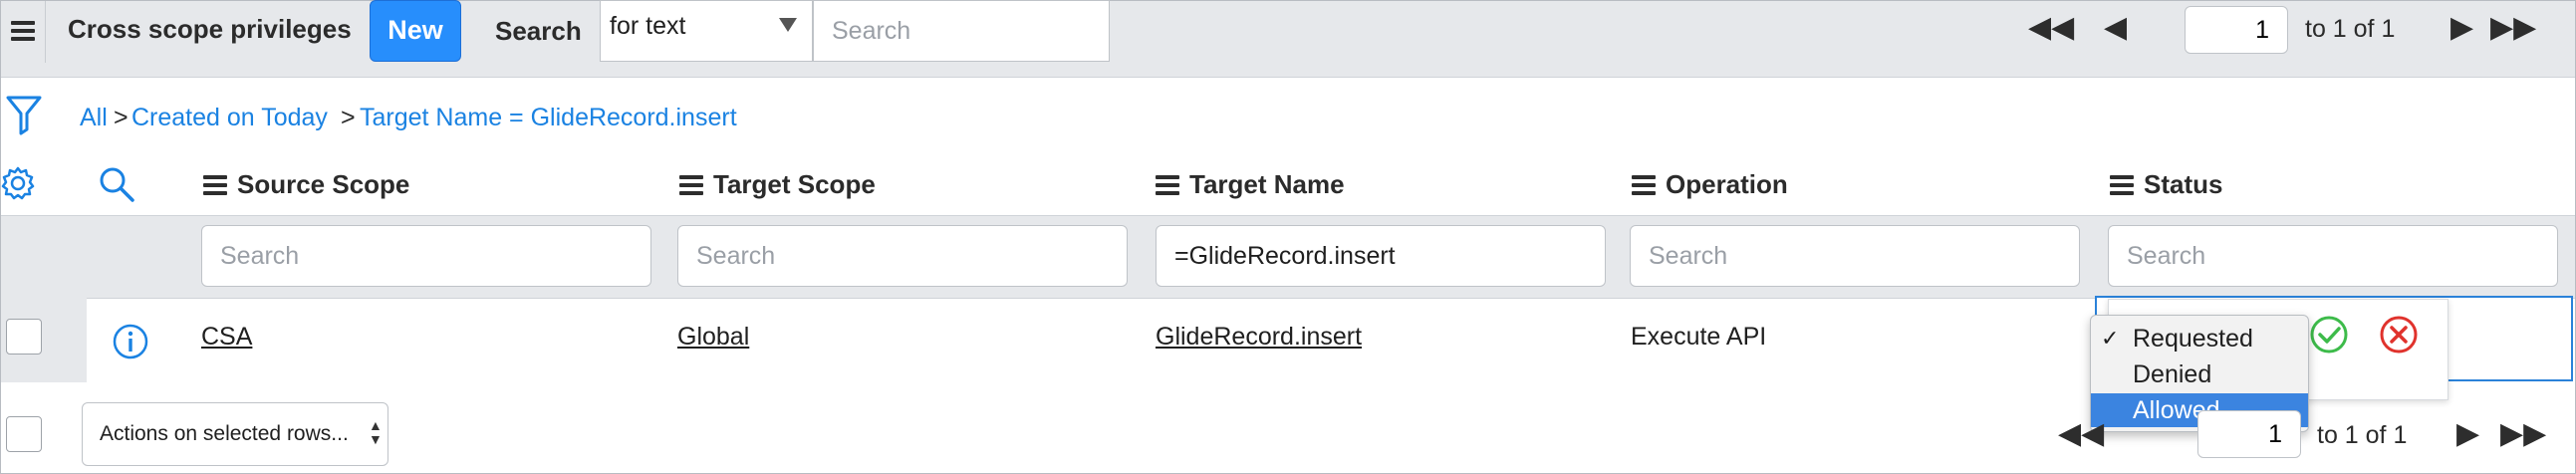 This screenshot has height=474, width=2576. Describe the element at coordinates (538, 31) in the screenshot. I see `search-label: Search` at that location.